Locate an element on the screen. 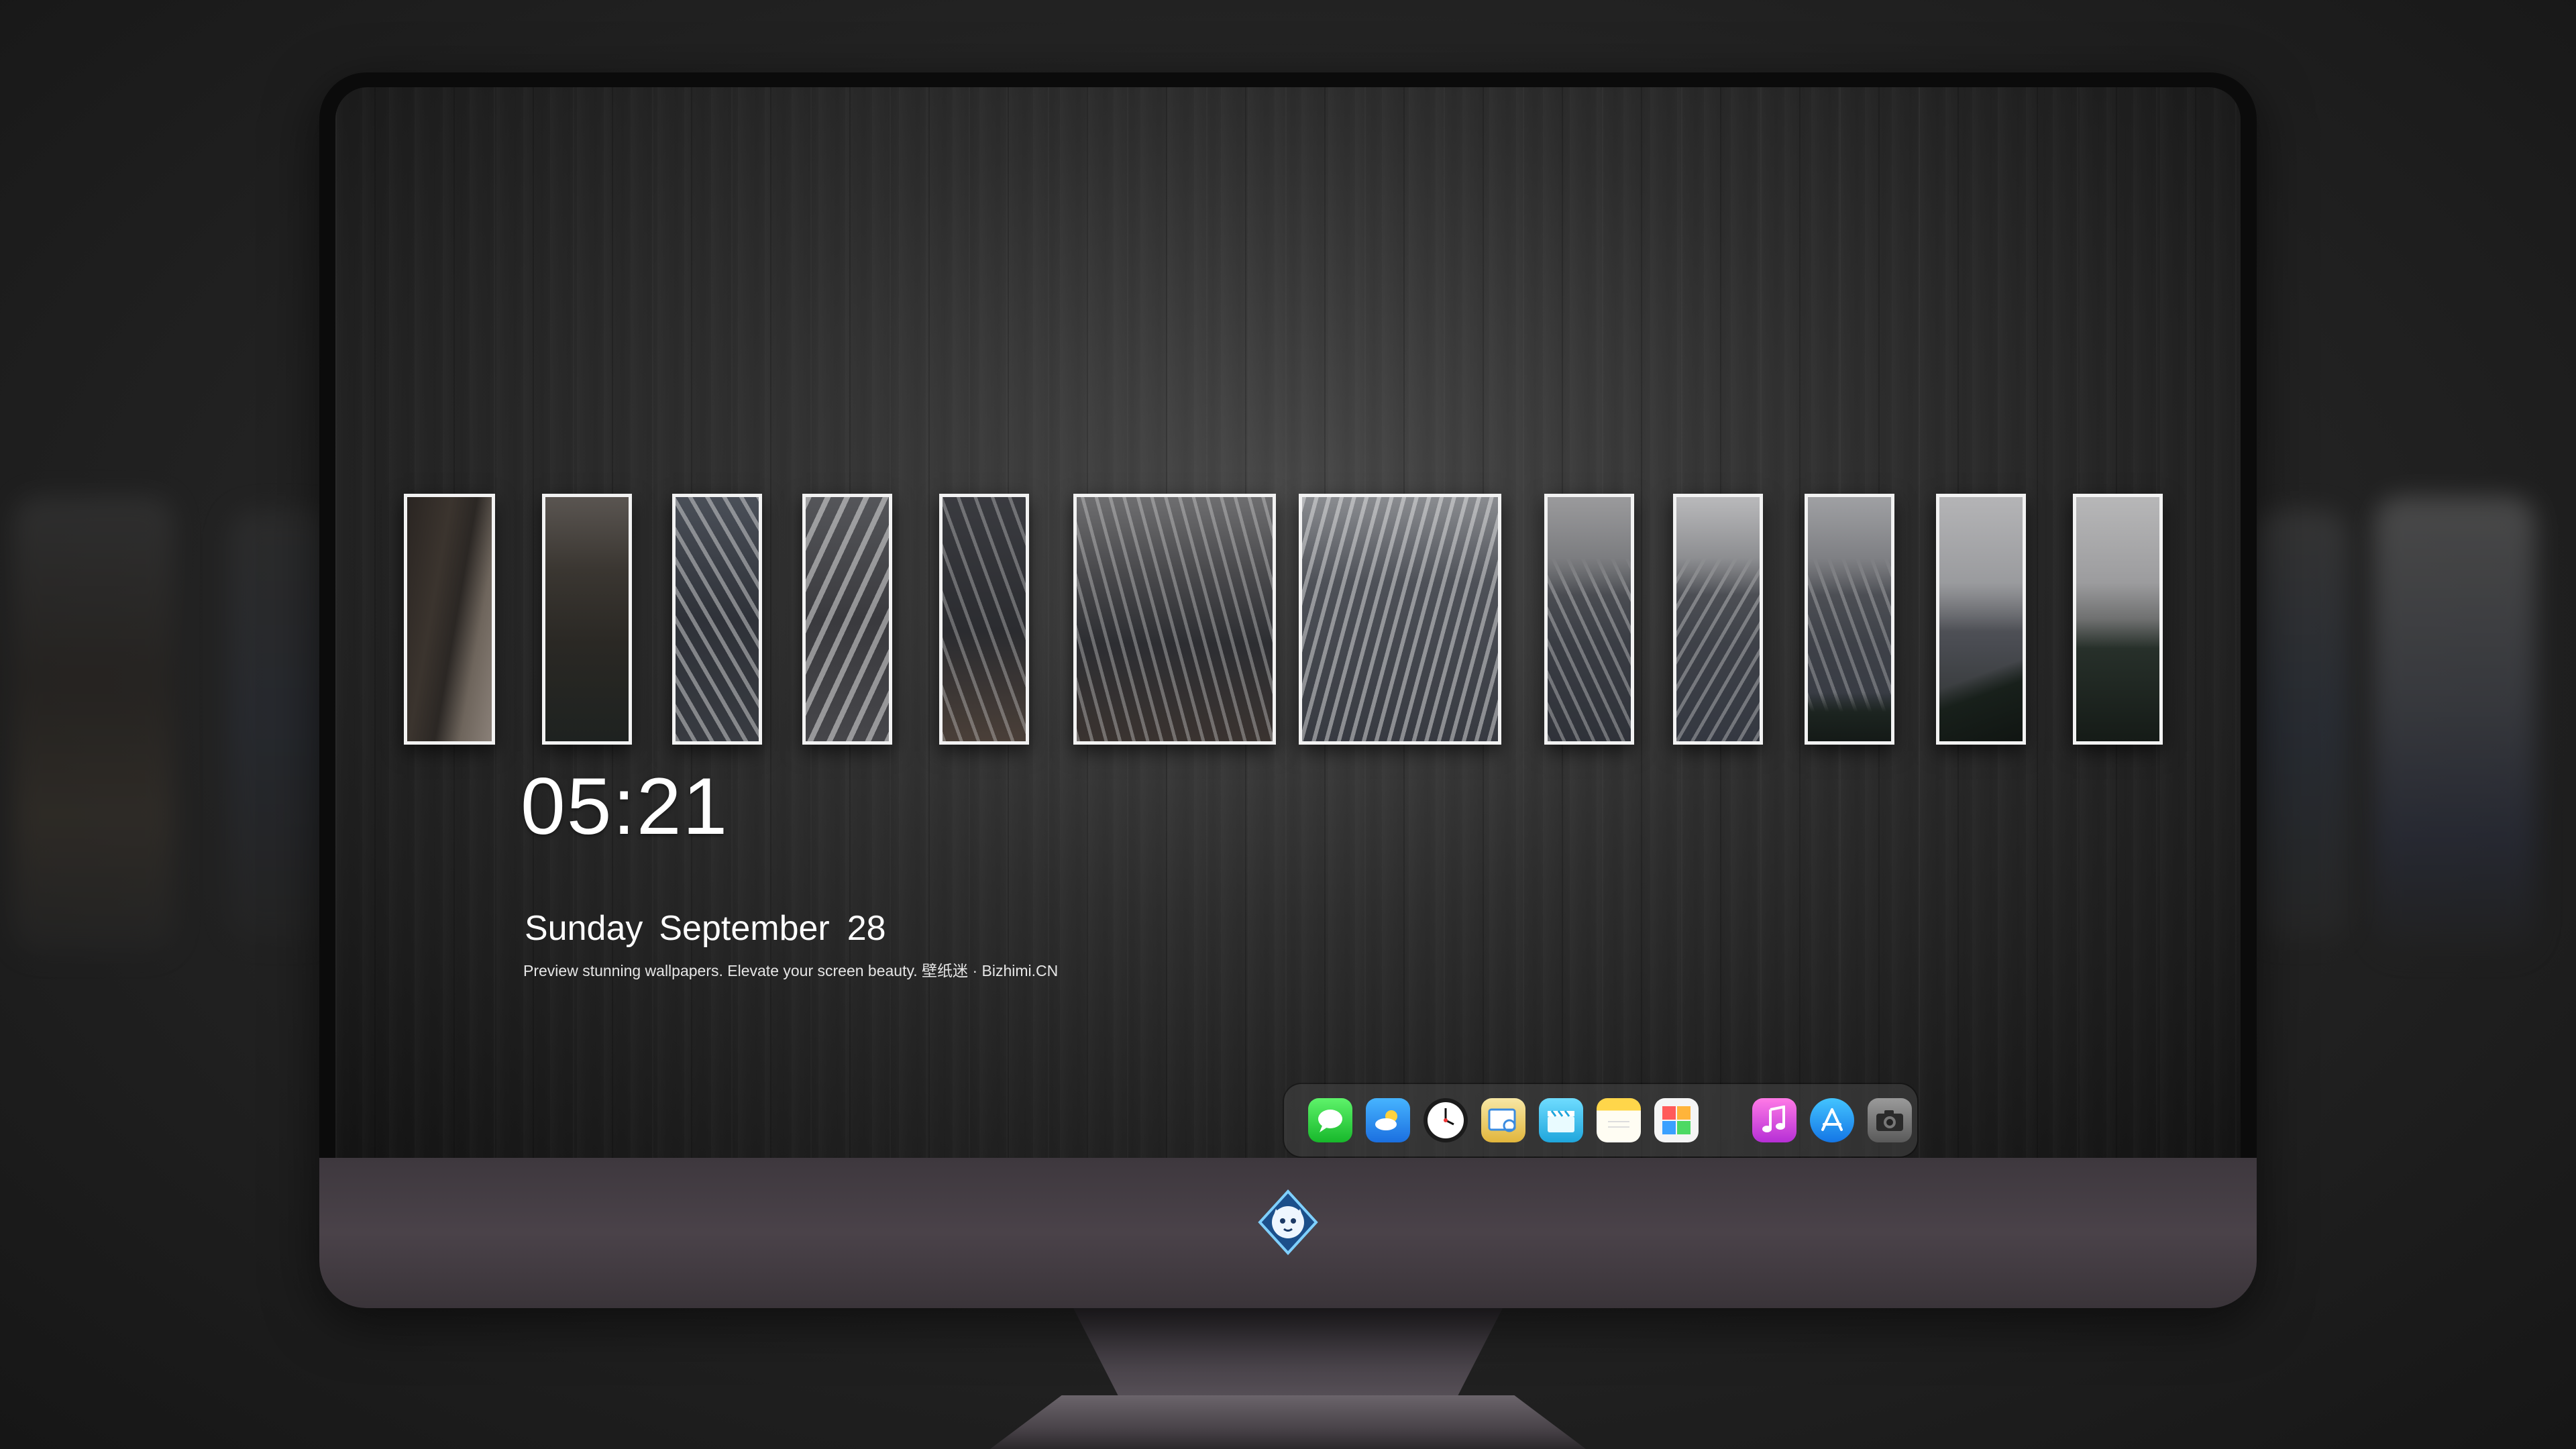 This screenshot has width=2576, height=1449. lock-screen-time: 05:21 is located at coordinates (625, 806).